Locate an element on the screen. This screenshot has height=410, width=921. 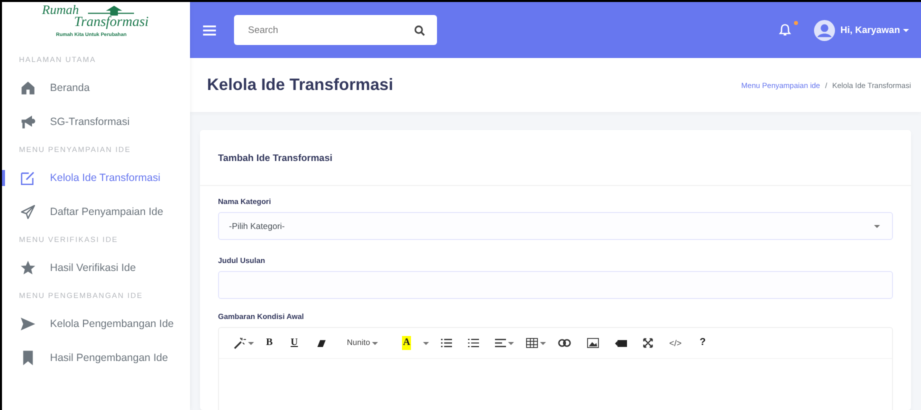
sidebar-item: SG-Transformasi is located at coordinates (96, 122).